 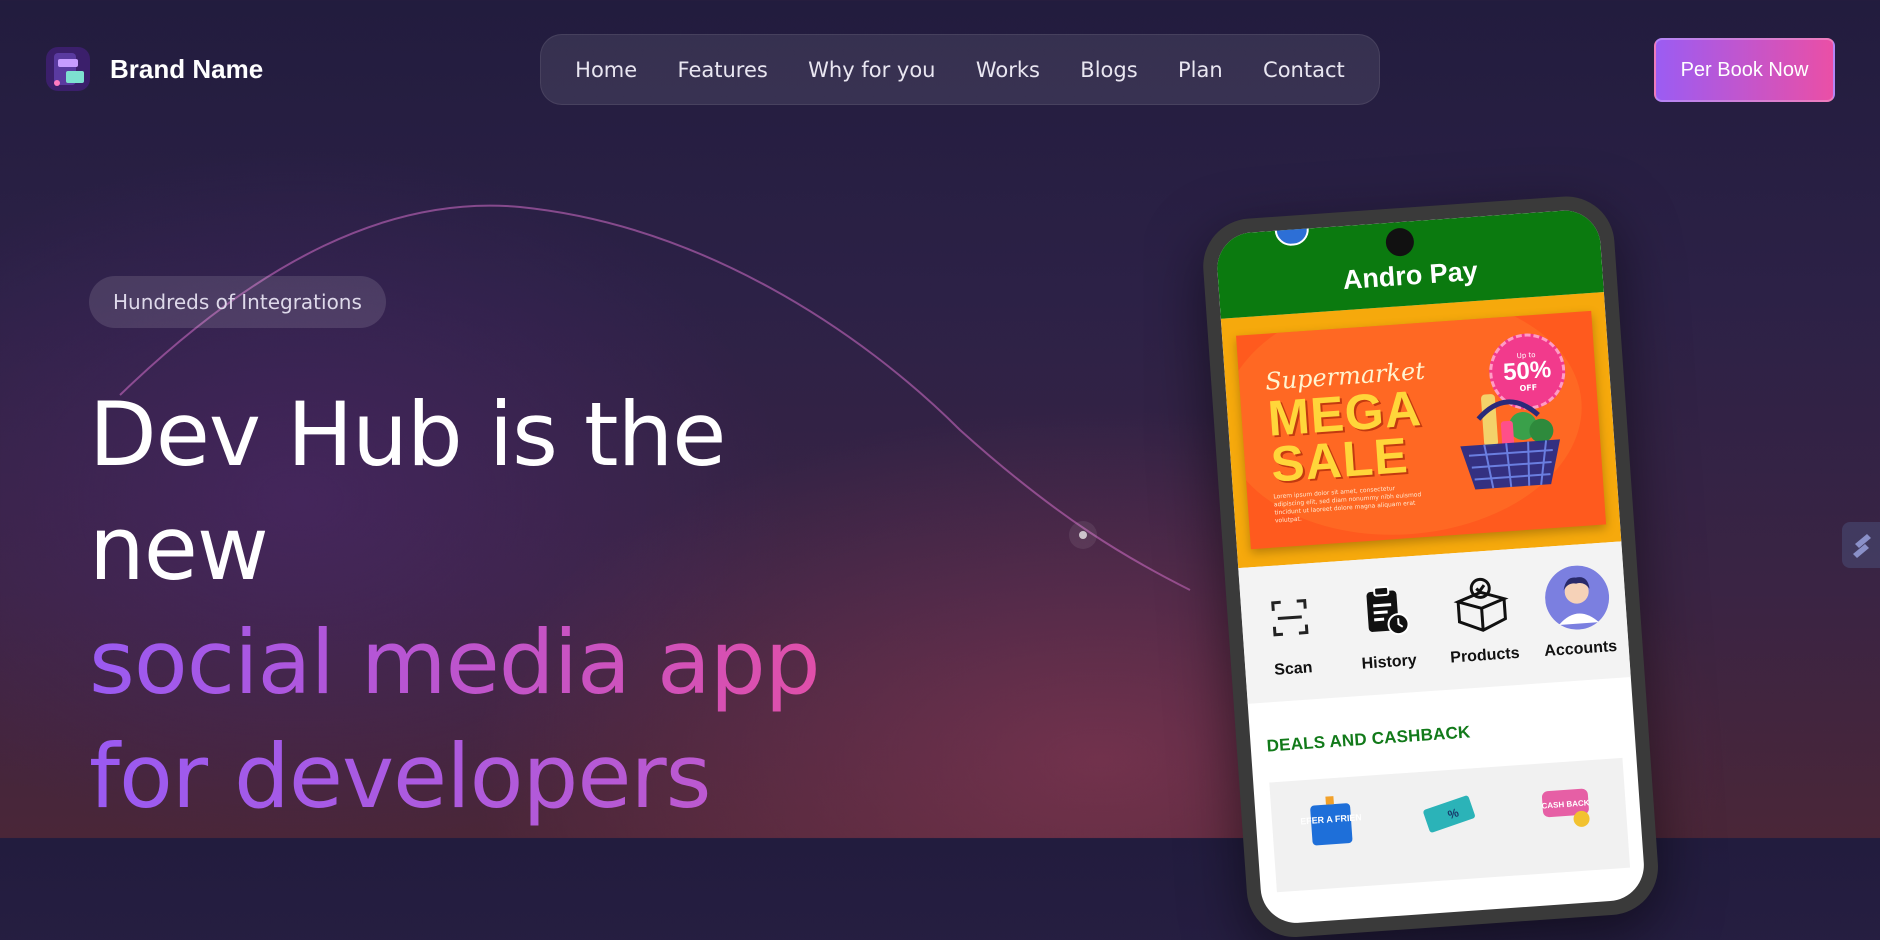 I want to click on action-products: Products, so click(x=1482, y=618).